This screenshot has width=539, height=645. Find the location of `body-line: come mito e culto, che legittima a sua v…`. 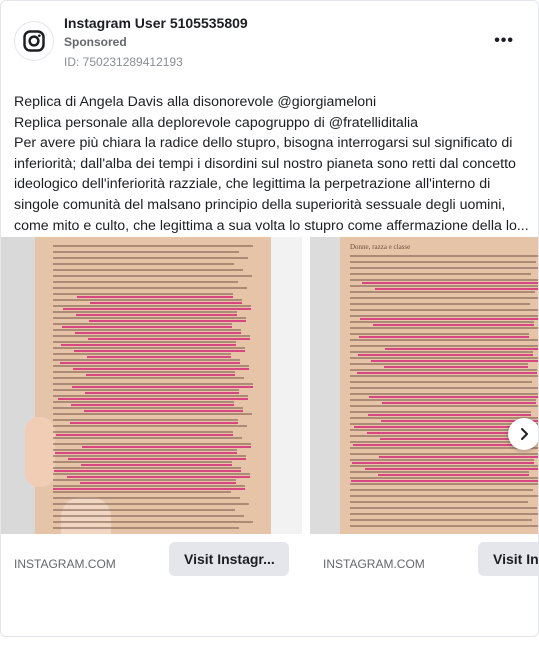

body-line: come mito e culto, che legittima a sua v… is located at coordinates (271, 226).